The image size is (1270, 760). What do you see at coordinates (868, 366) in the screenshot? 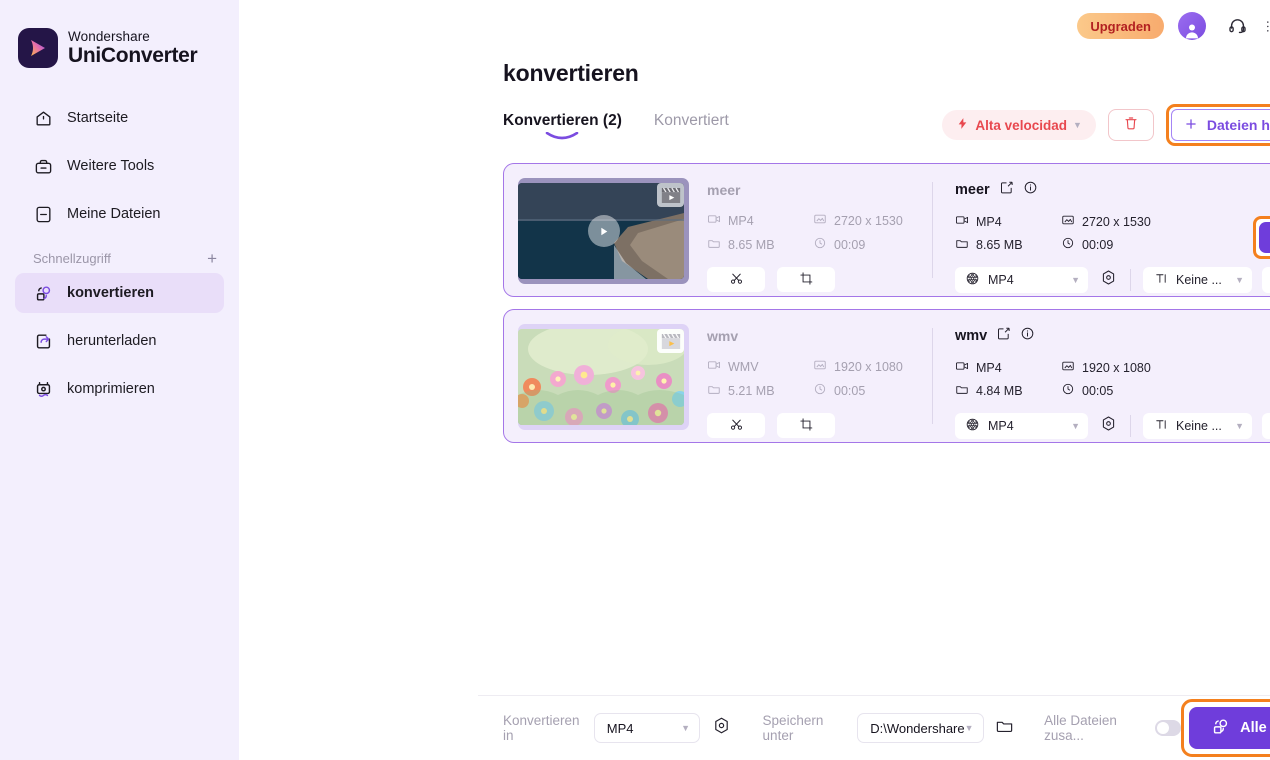
I see `source-resolution-value: 1920 x 1080` at bounding box center [868, 366].